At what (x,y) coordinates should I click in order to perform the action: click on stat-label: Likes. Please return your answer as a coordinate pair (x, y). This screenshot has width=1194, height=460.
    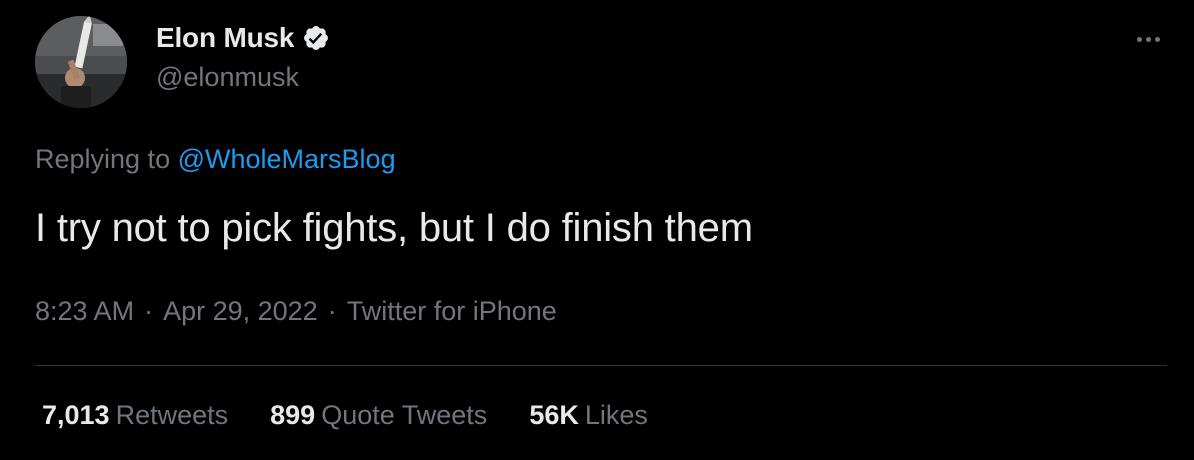
    Looking at the image, I should click on (616, 415).